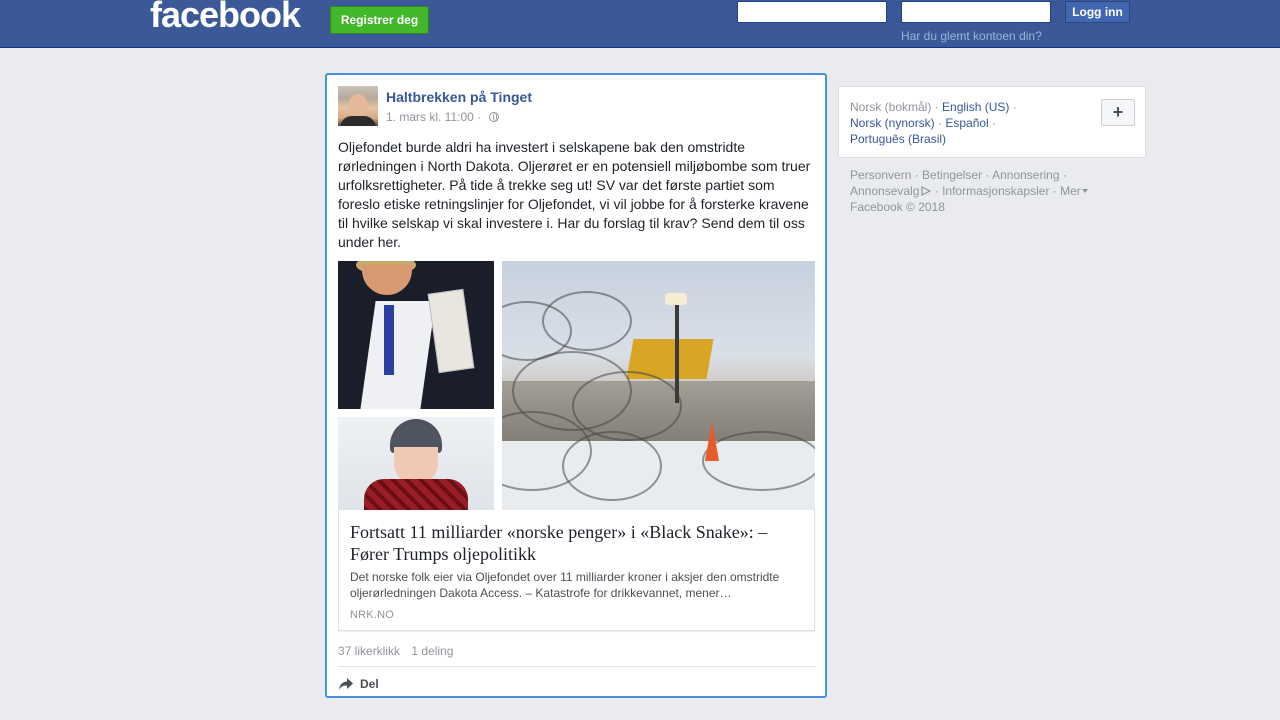  What do you see at coordinates (995, 191) in the screenshot?
I see `footer-link-cookies: Informasjonskapsler` at bounding box center [995, 191].